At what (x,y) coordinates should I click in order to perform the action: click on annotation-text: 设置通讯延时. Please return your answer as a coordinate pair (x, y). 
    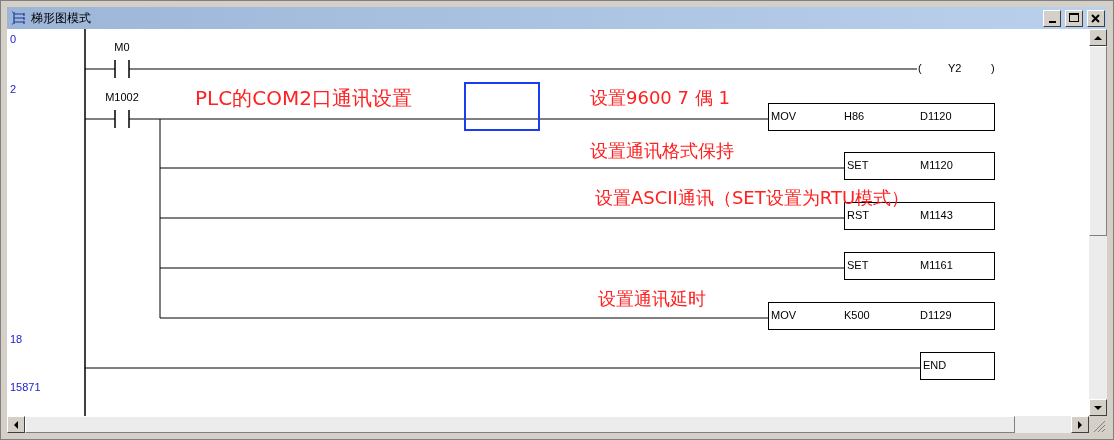
    Looking at the image, I should click on (652, 299).